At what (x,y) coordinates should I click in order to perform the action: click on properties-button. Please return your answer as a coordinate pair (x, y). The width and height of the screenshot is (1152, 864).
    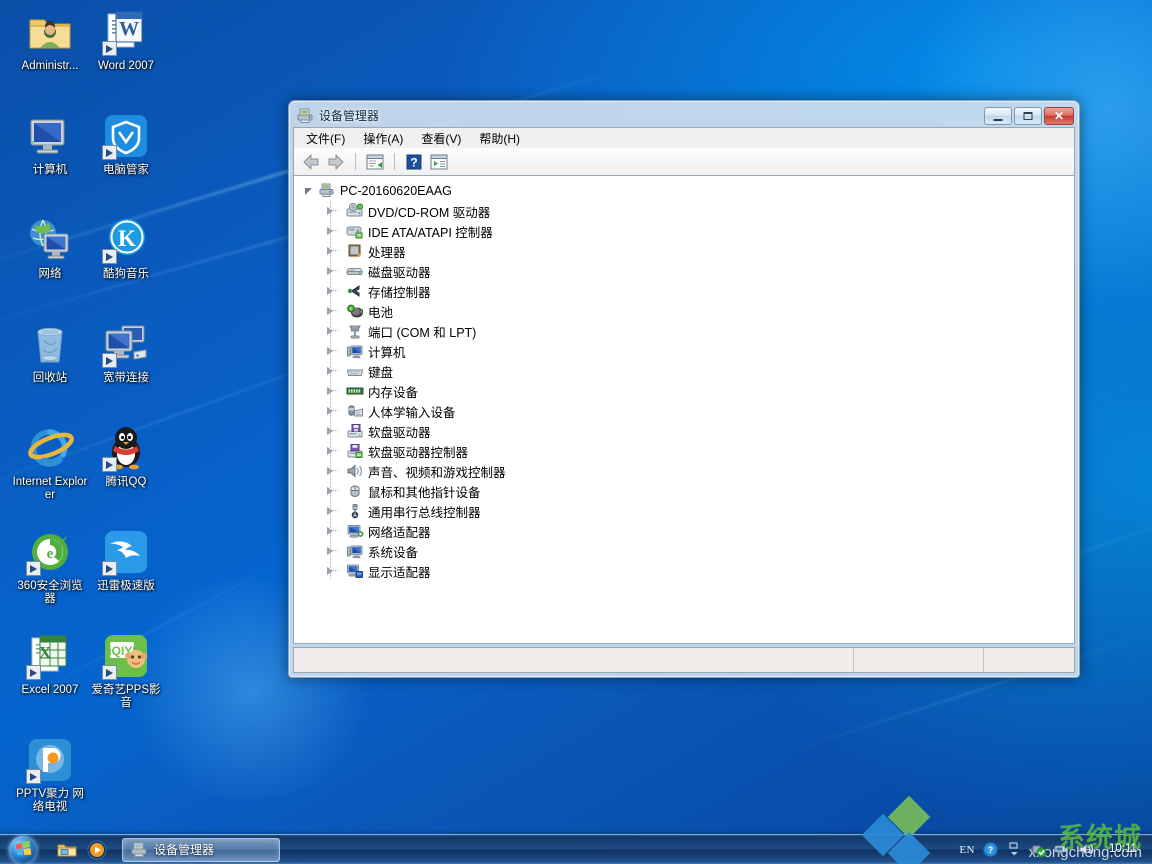
    Looking at the image, I should click on (375, 162).